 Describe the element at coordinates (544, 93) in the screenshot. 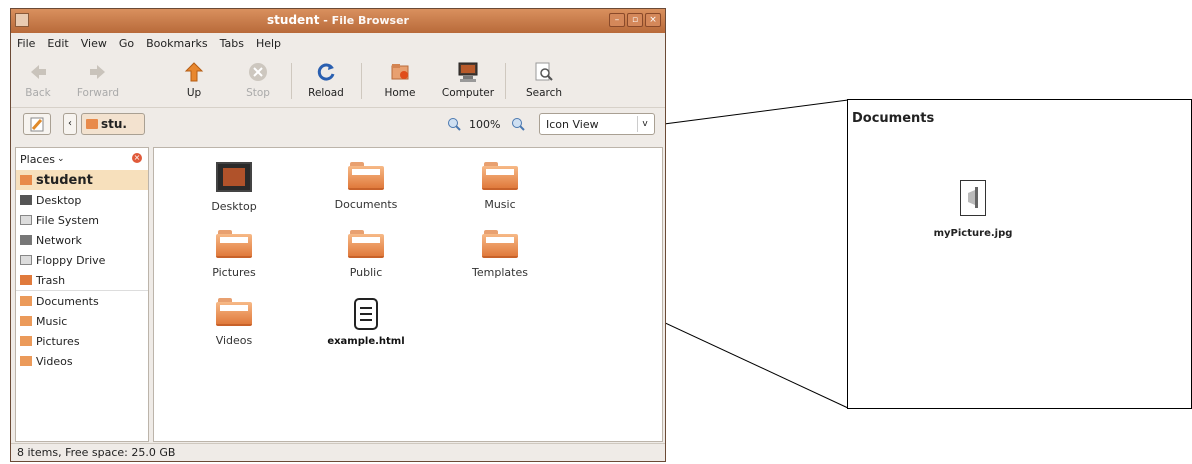

I see `search-label: Search` at that location.